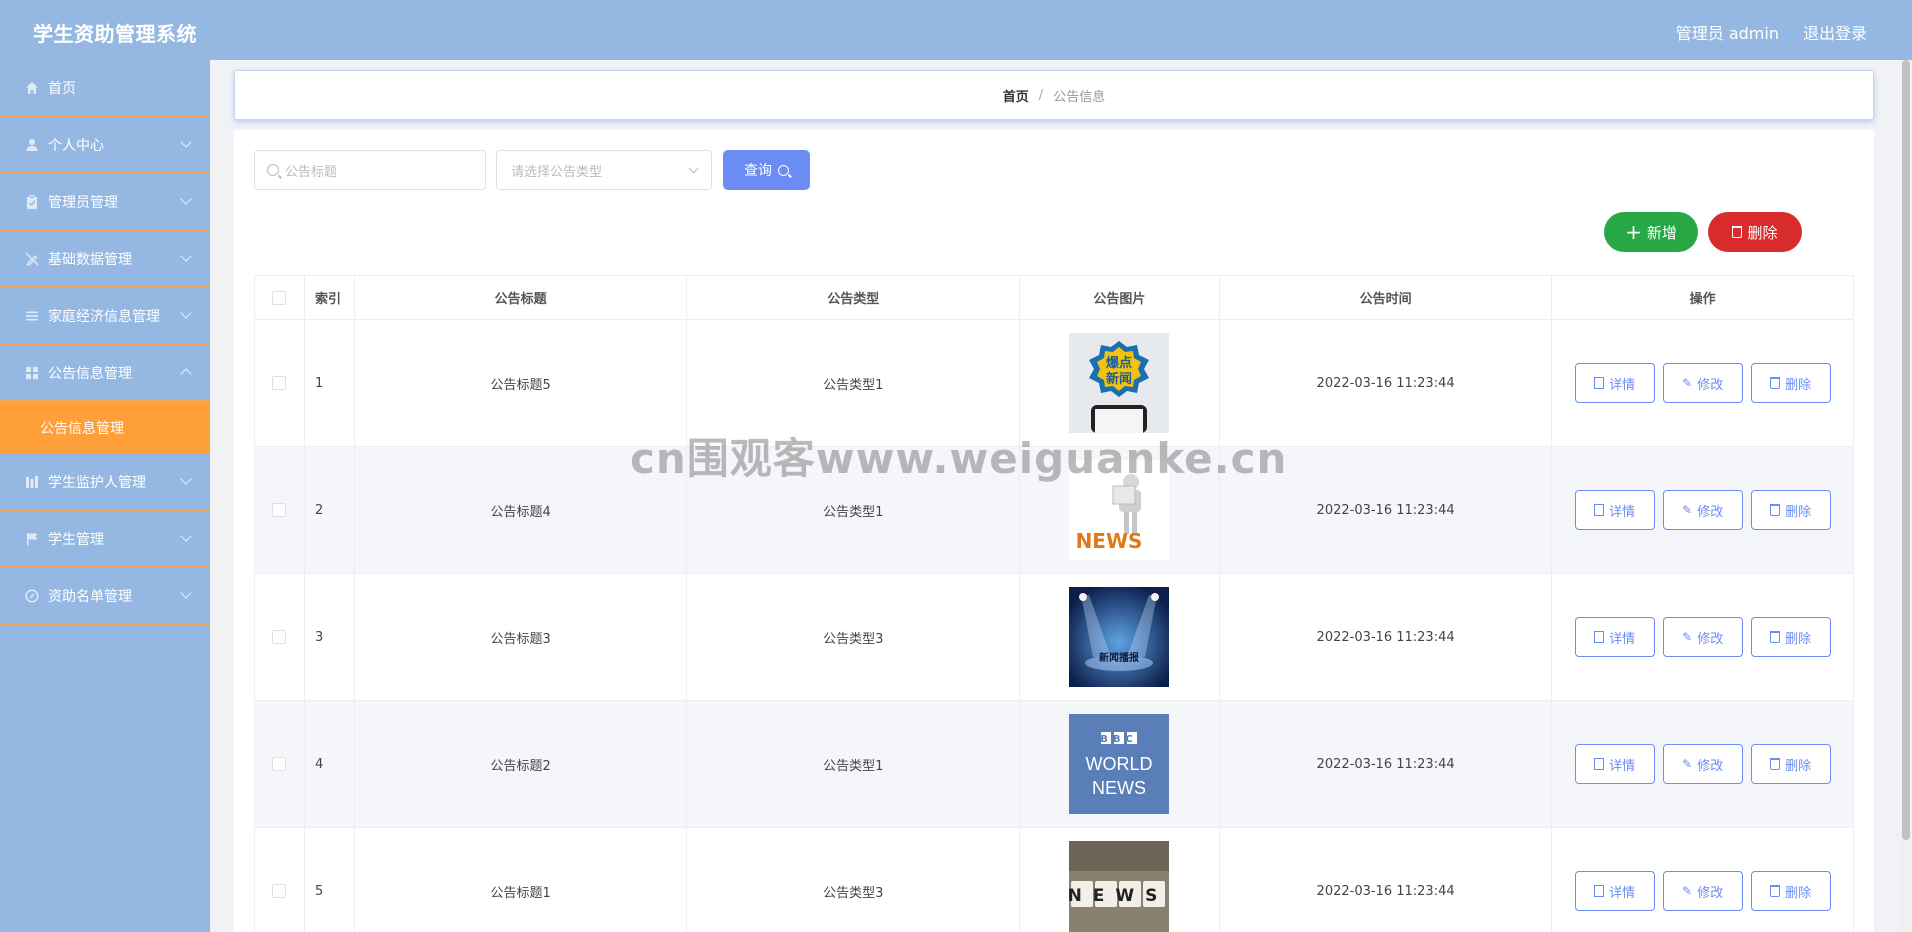 The image size is (1912, 932). What do you see at coordinates (1775, 510) in the screenshot?
I see `trash-icon` at bounding box center [1775, 510].